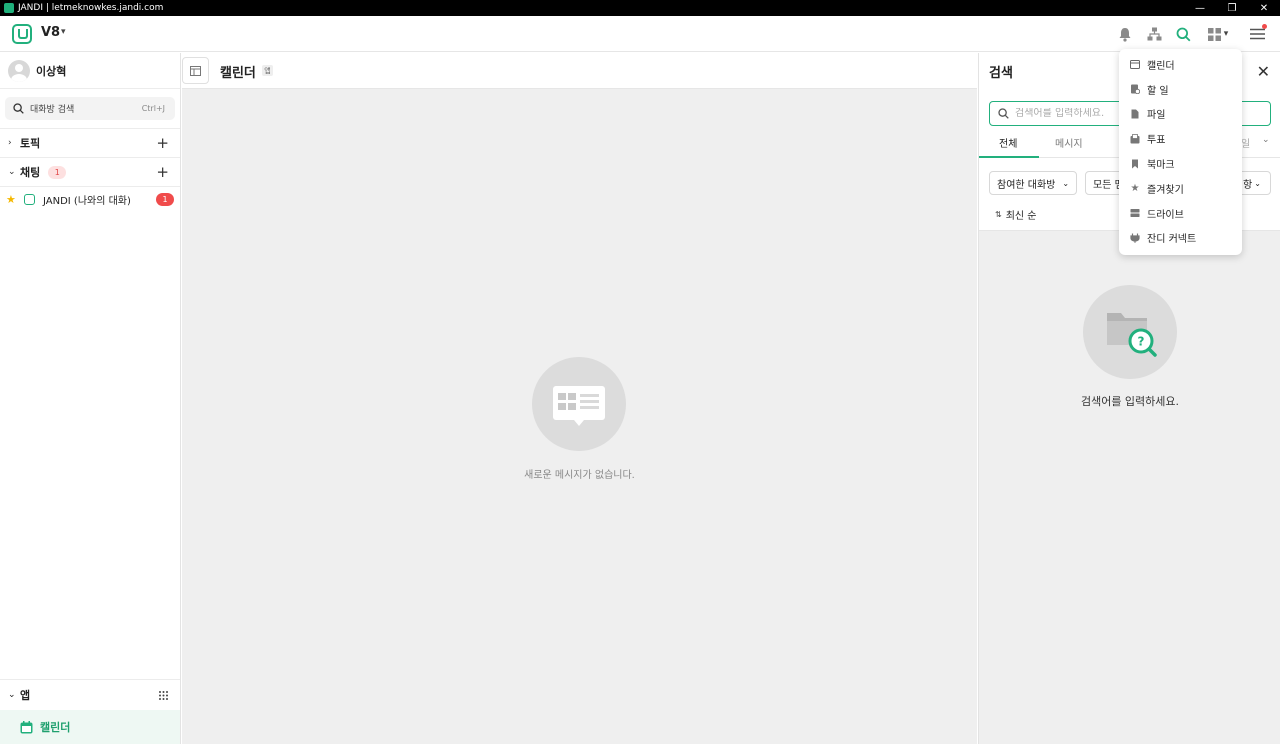  I want to click on menu-item-label: 캘린더, so click(1161, 66).